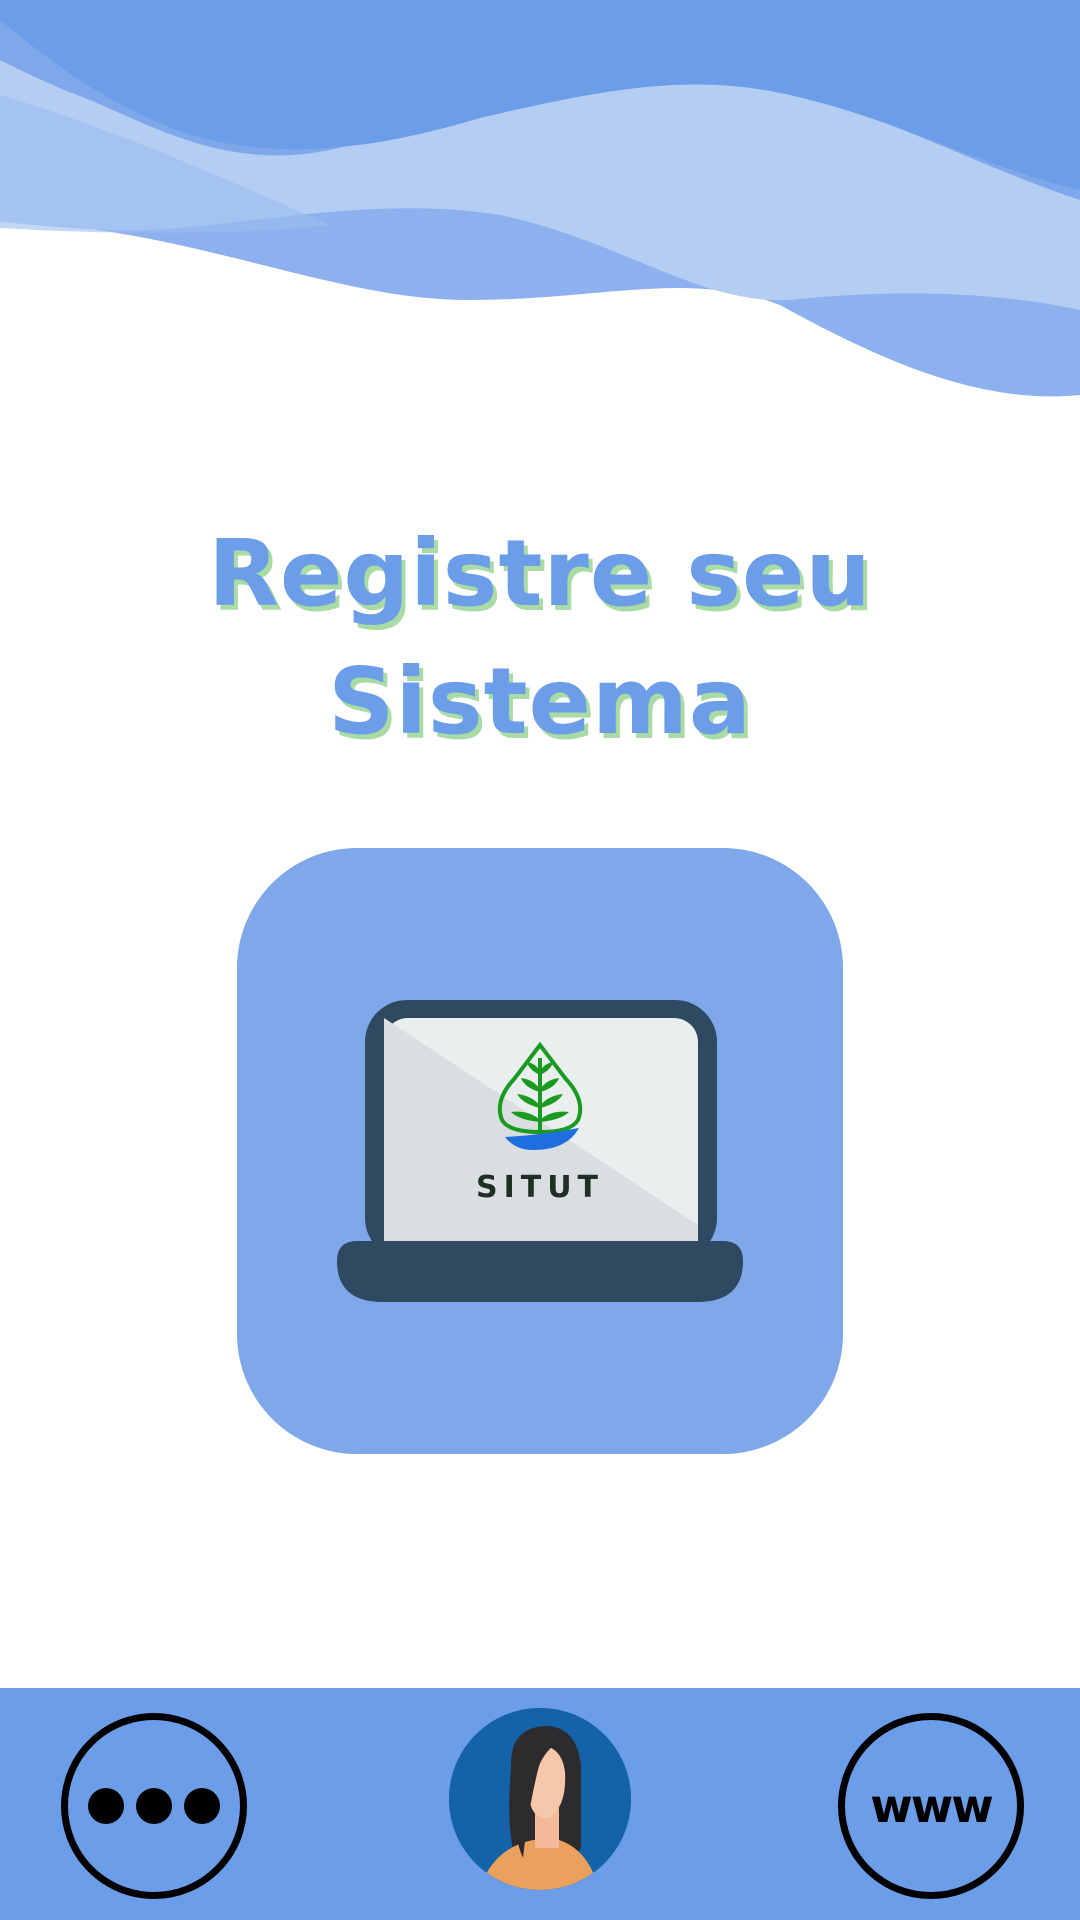 This screenshot has width=1080, height=1920. I want to click on laptop-icon: SITUT, so click(540, 1151).